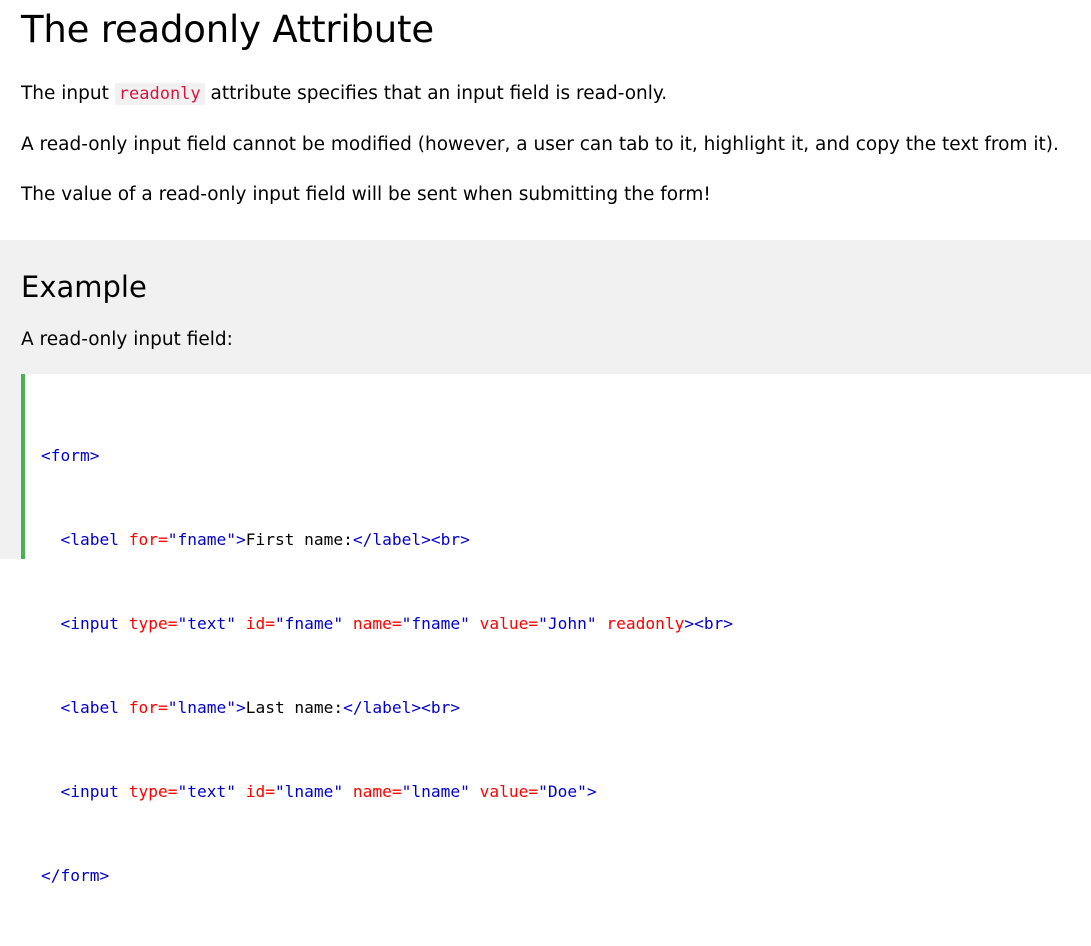  What do you see at coordinates (159, 94) in the screenshot?
I see `inline-code-readonly: readonly` at bounding box center [159, 94].